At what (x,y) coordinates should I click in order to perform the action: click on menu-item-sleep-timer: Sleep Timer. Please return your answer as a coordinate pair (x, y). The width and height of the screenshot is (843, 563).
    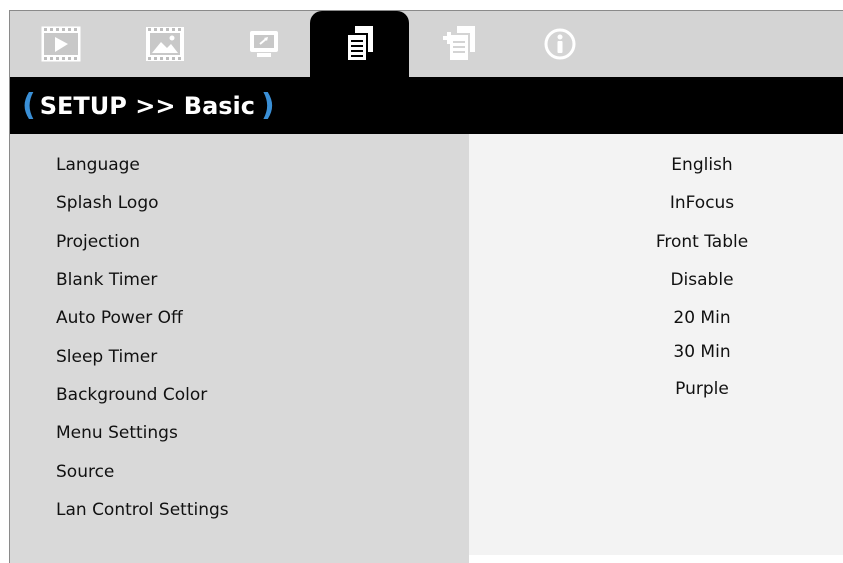
    Looking at the image, I should click on (106, 357).